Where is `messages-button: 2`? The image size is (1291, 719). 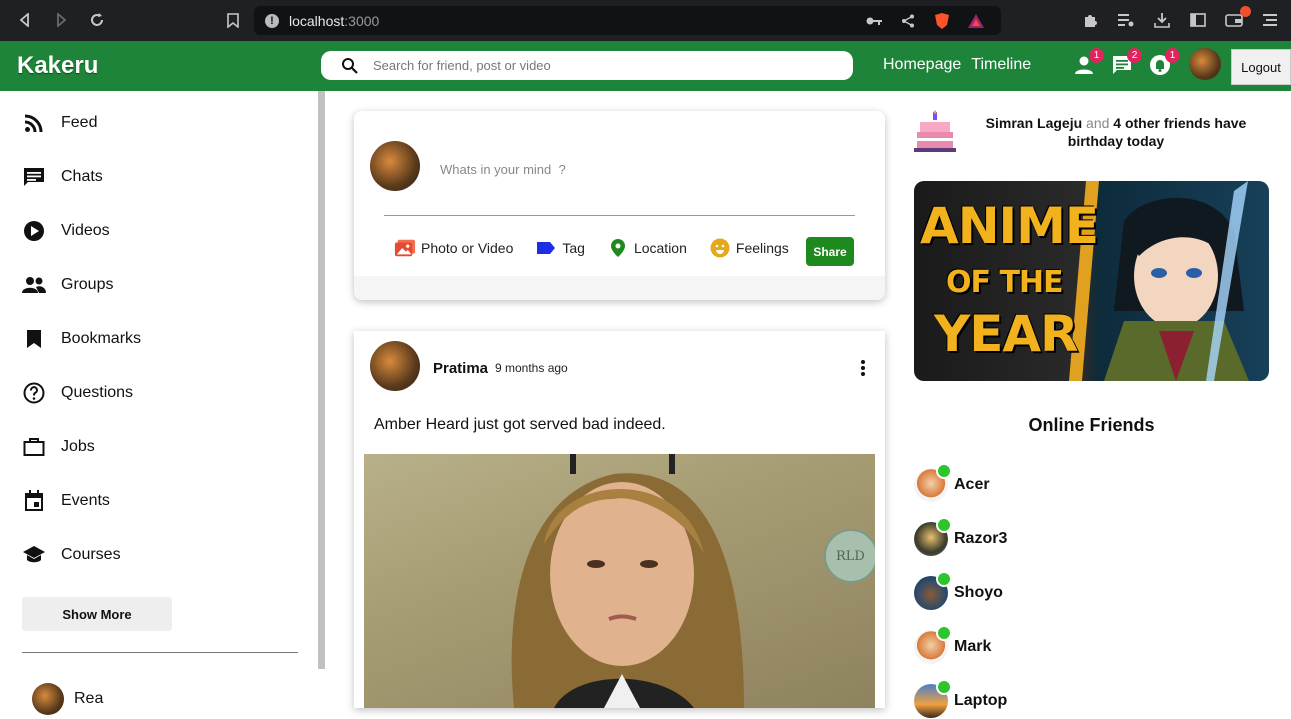
messages-button: 2 is located at coordinates (1126, 64).